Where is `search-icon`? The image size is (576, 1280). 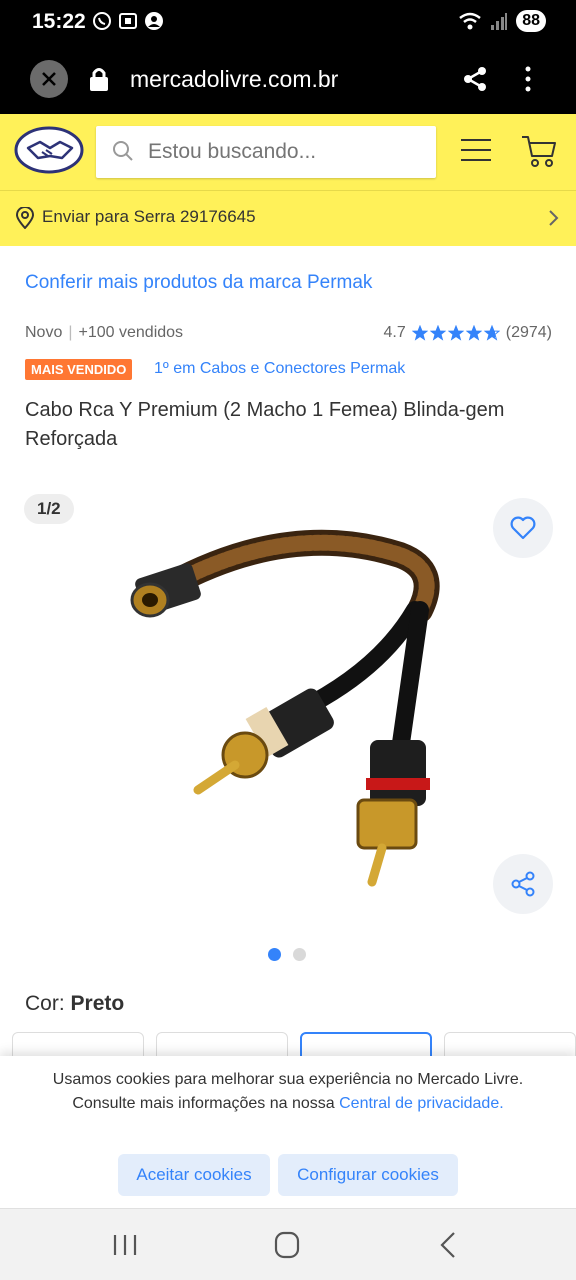
search-icon is located at coordinates (123, 151).